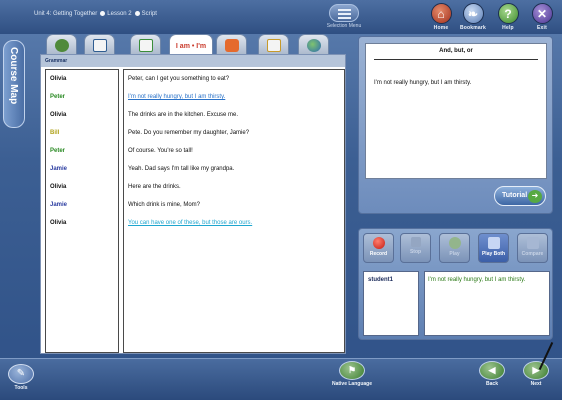 The height and width of the screenshot is (400, 562). Describe the element at coordinates (415, 248) in the screenshot. I see `stop-button: Stop` at that location.